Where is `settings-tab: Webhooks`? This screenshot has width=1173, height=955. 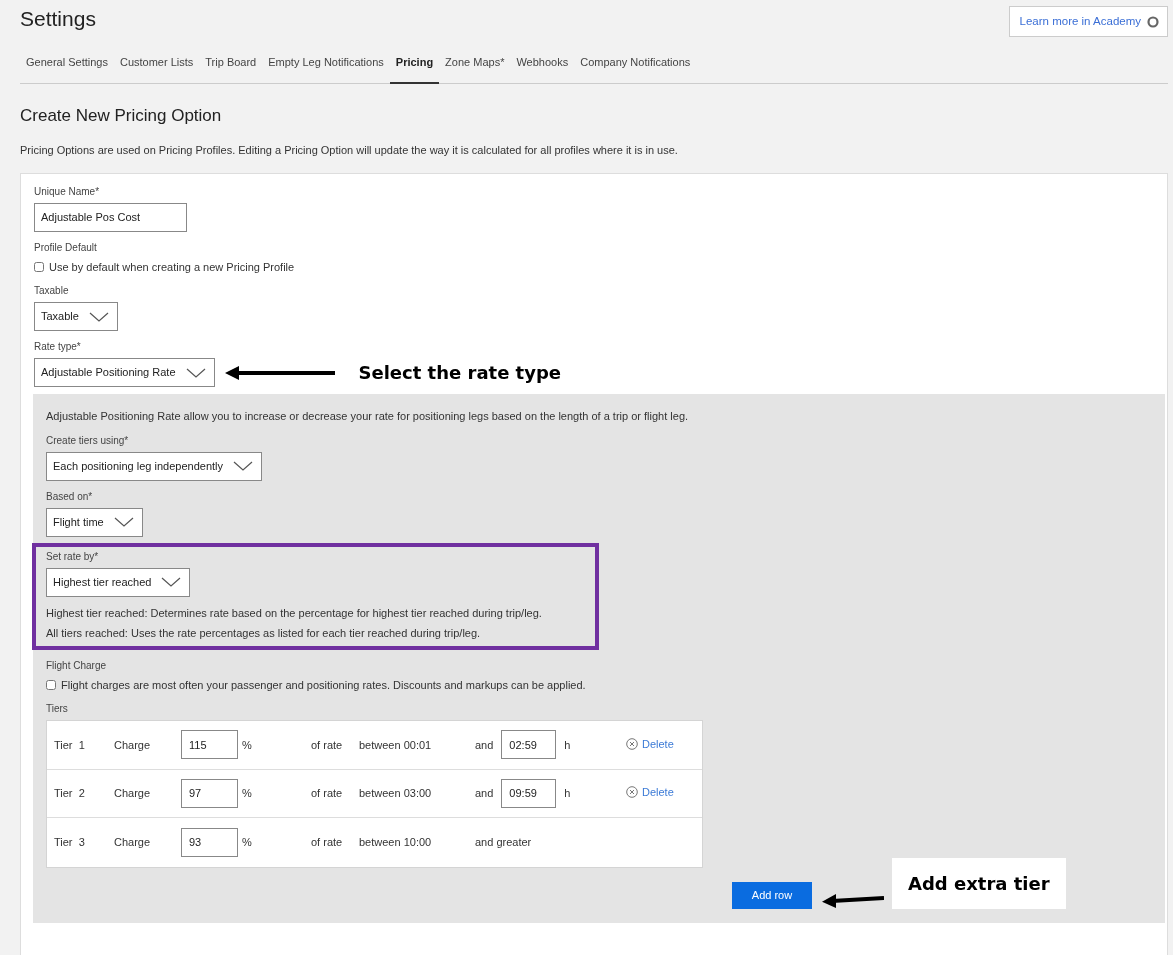
settings-tab: Webhooks is located at coordinates (542, 64).